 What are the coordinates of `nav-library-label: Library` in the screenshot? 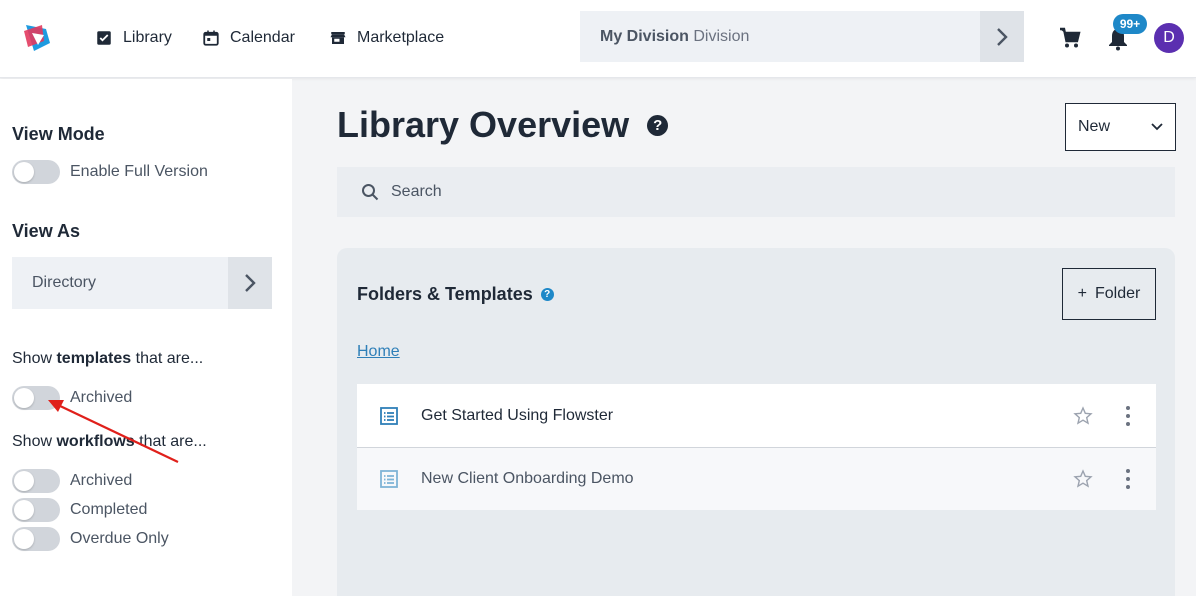 It's located at (147, 37).